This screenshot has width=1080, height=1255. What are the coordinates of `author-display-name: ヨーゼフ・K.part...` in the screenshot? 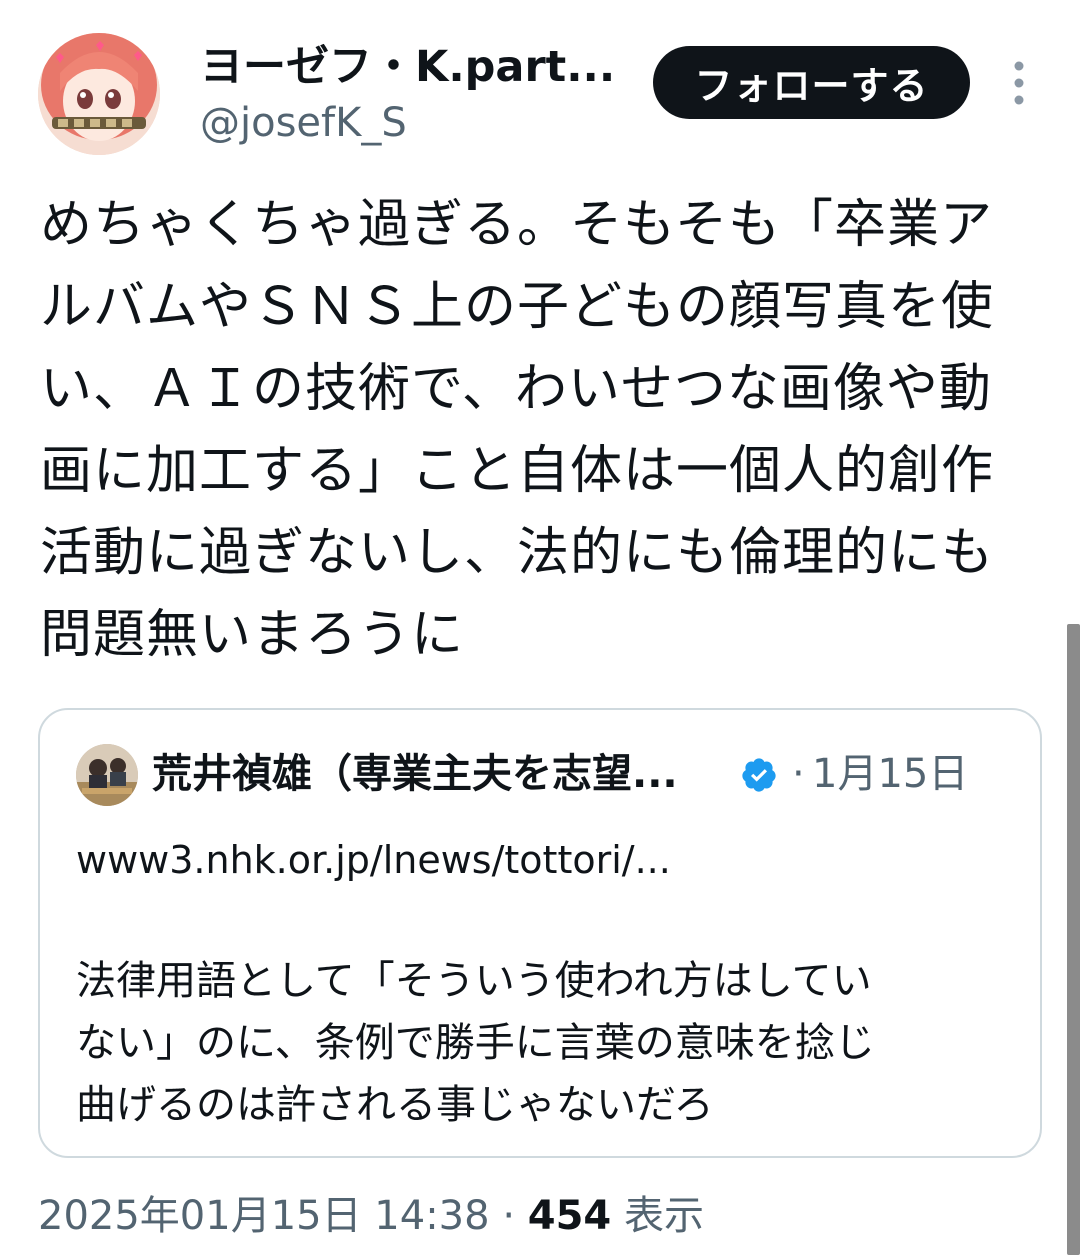 It's located at (410, 67).